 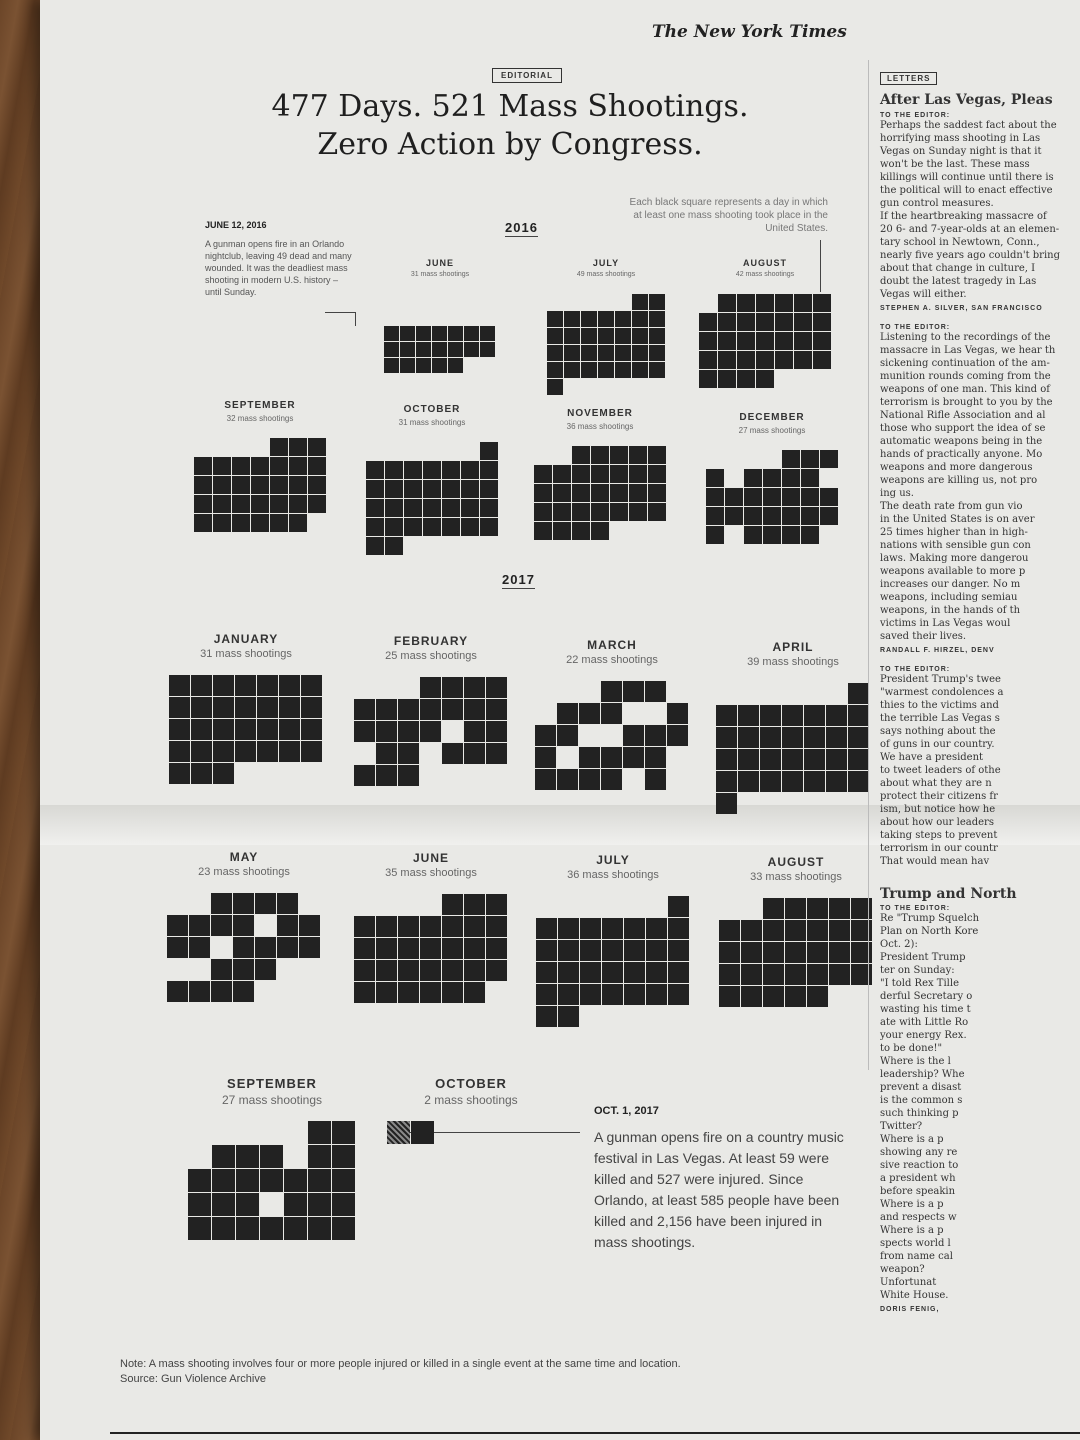 I want to click on month-name: OCTOBER, so click(x=471, y=1083).